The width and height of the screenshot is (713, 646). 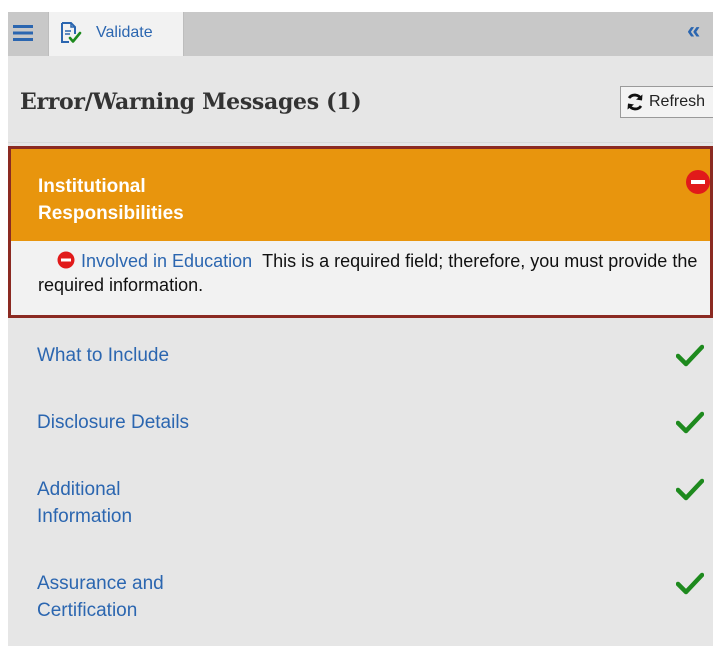 I want to click on section-label: What to Include, so click(x=103, y=355).